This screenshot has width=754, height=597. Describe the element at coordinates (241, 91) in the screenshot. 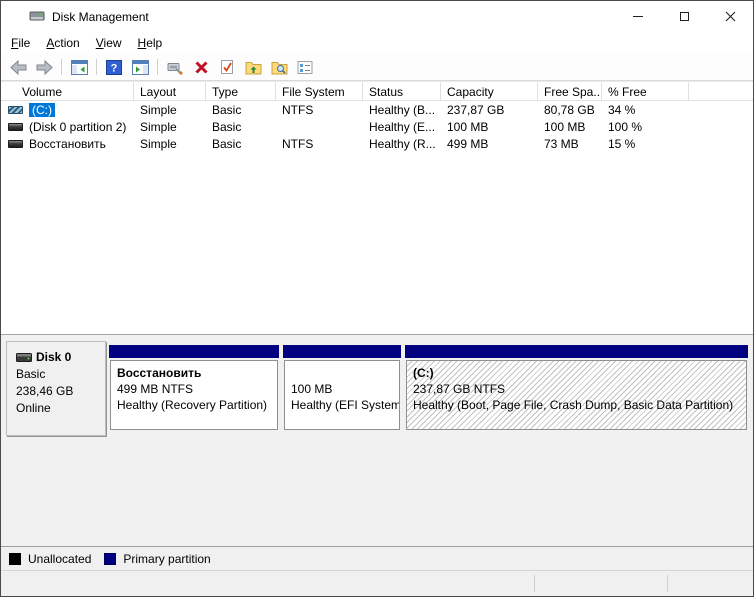

I see `header-type: Type` at that location.